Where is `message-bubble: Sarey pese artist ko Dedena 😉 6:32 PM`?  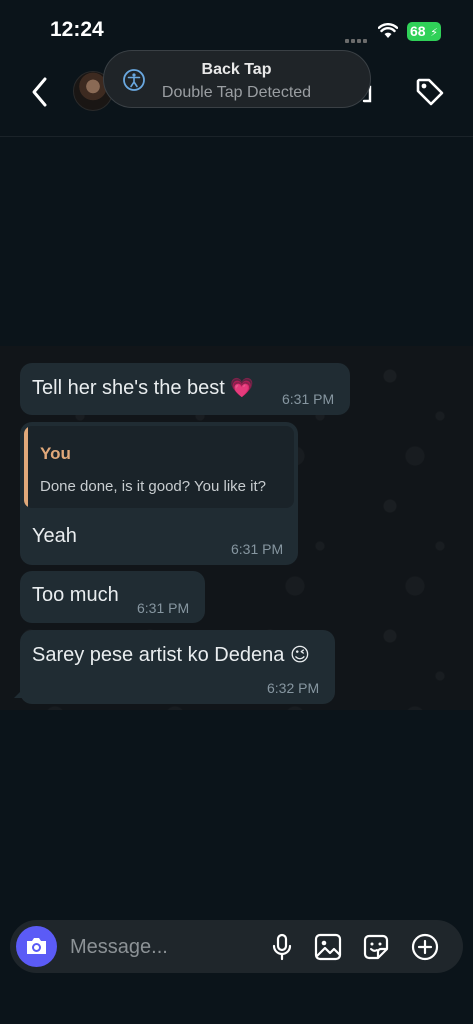 message-bubble: Sarey pese artist ko Dedena 😉 6:32 PM is located at coordinates (177, 667).